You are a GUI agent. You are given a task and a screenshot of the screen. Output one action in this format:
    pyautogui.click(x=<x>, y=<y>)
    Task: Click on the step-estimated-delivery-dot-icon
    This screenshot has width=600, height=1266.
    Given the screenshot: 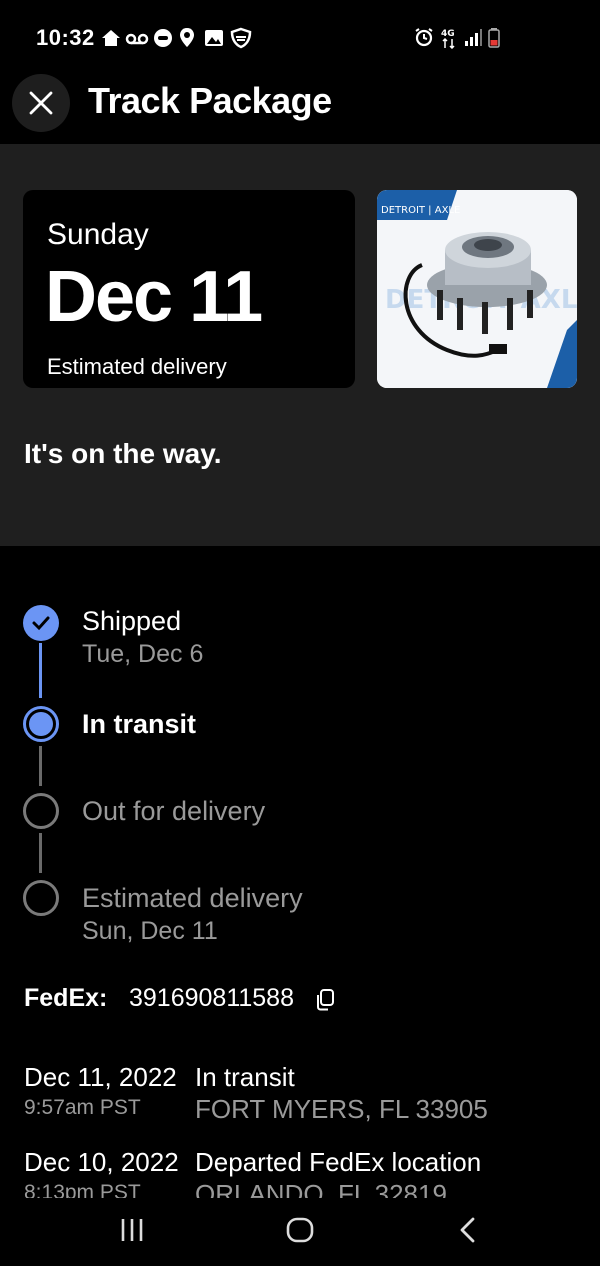 What is the action you would take?
    pyautogui.click(x=41, y=898)
    